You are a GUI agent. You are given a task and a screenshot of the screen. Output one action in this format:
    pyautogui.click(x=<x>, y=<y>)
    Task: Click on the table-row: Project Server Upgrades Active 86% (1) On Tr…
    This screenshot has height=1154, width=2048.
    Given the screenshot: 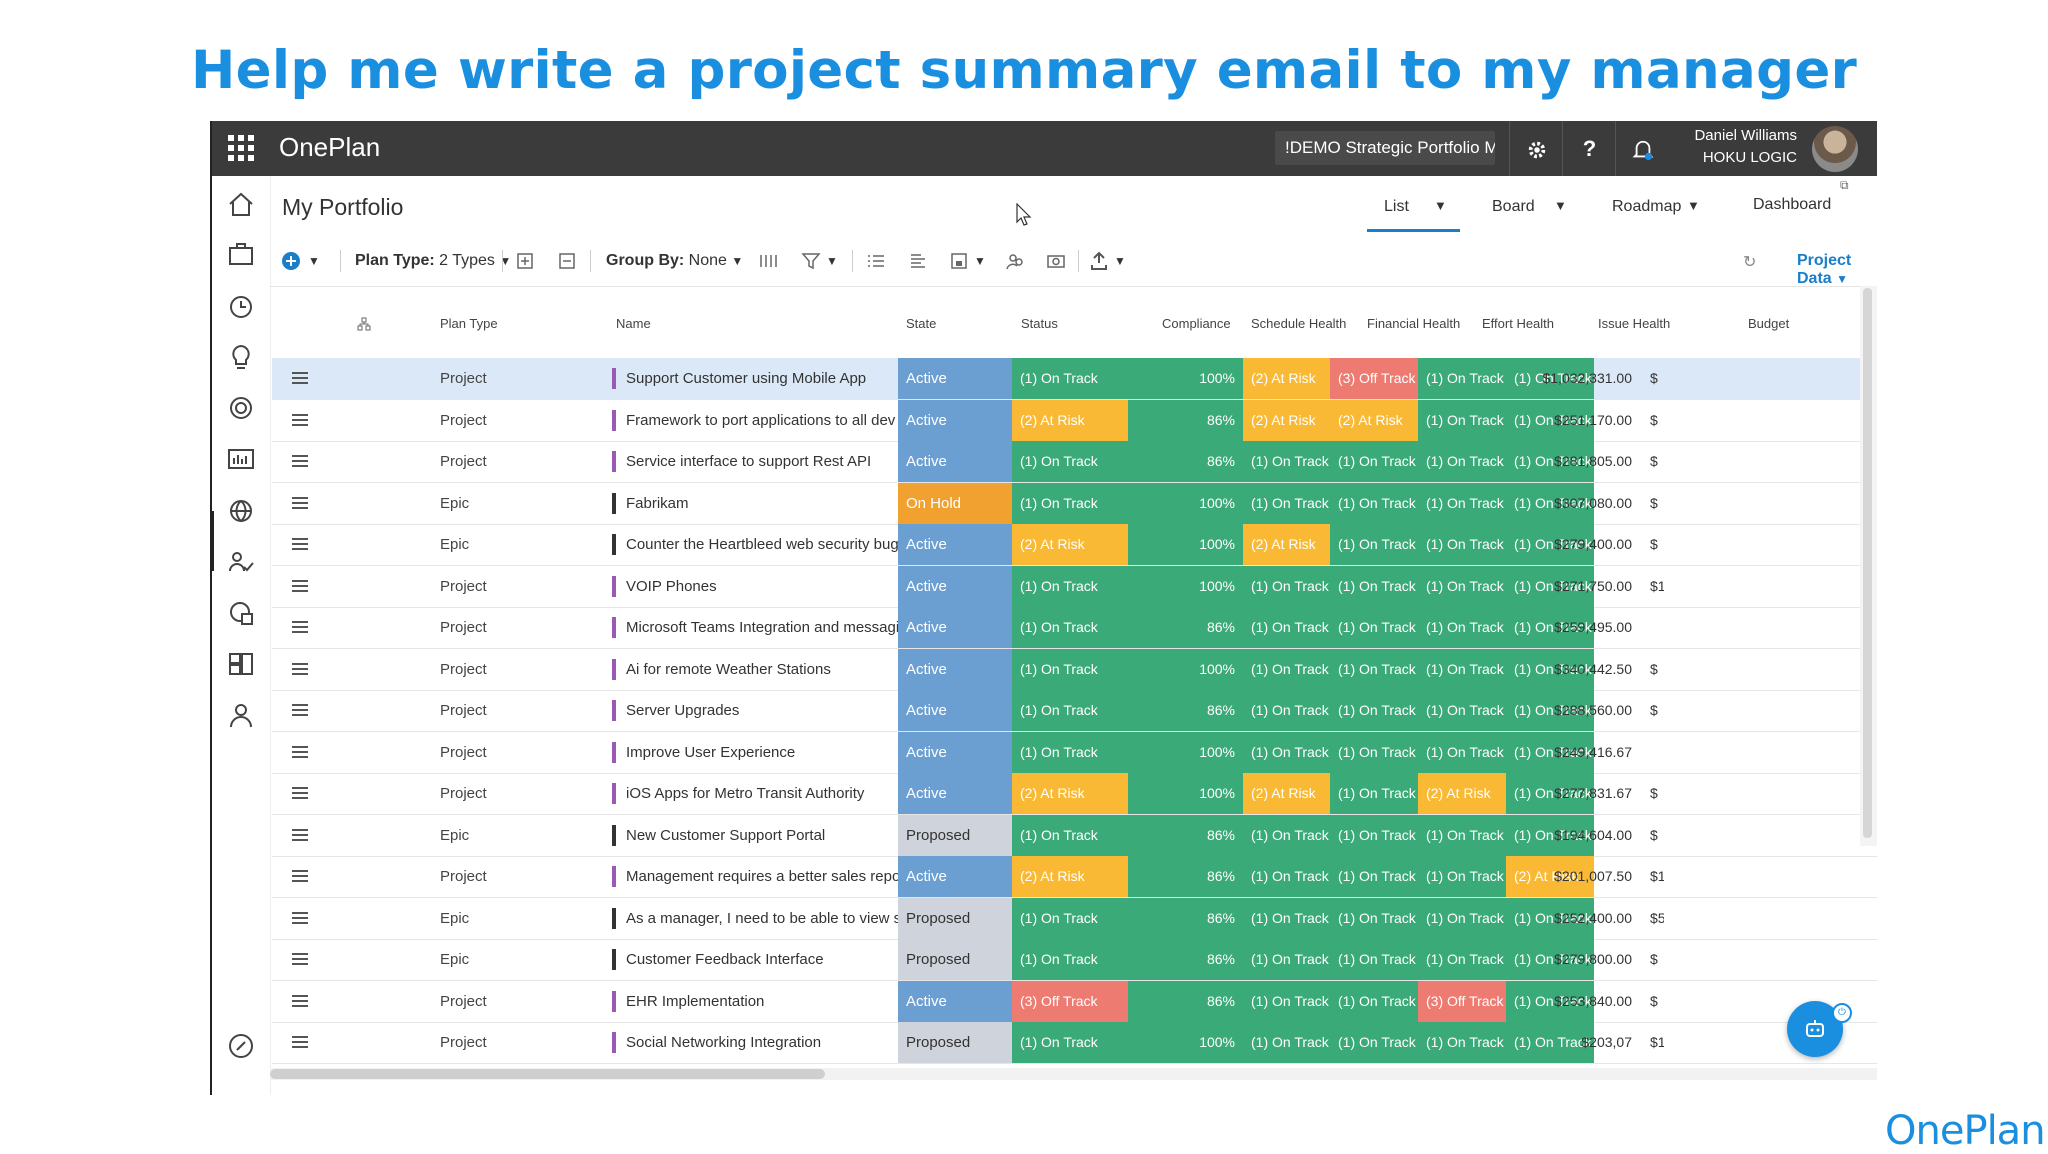 What is the action you would take?
    pyautogui.click(x=1074, y=711)
    